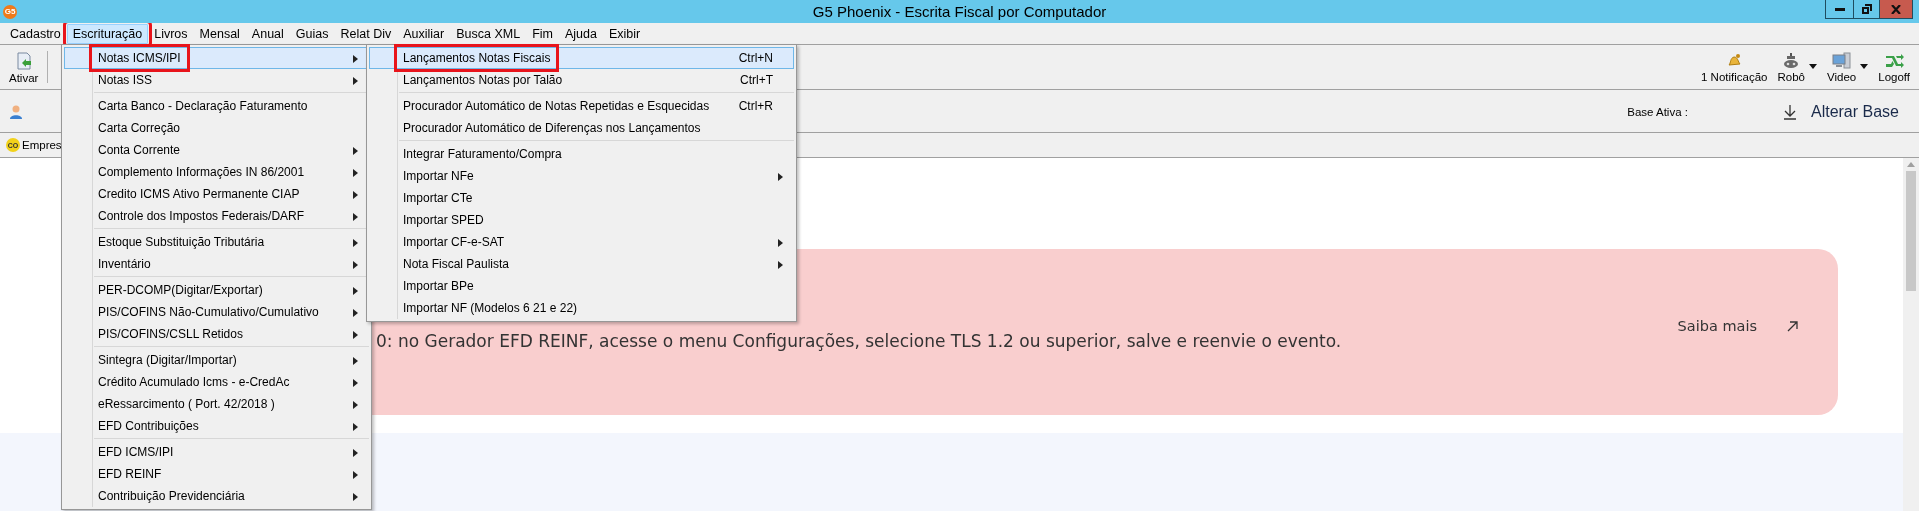 This screenshot has height=511, width=1919. Describe the element at coordinates (1841, 60) in the screenshot. I see `computer-icon` at that location.